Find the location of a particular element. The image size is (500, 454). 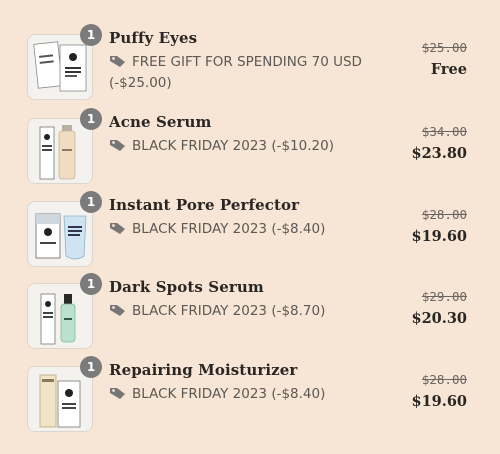

product-name: Repairing Moisturizer is located at coordinates (203, 370).